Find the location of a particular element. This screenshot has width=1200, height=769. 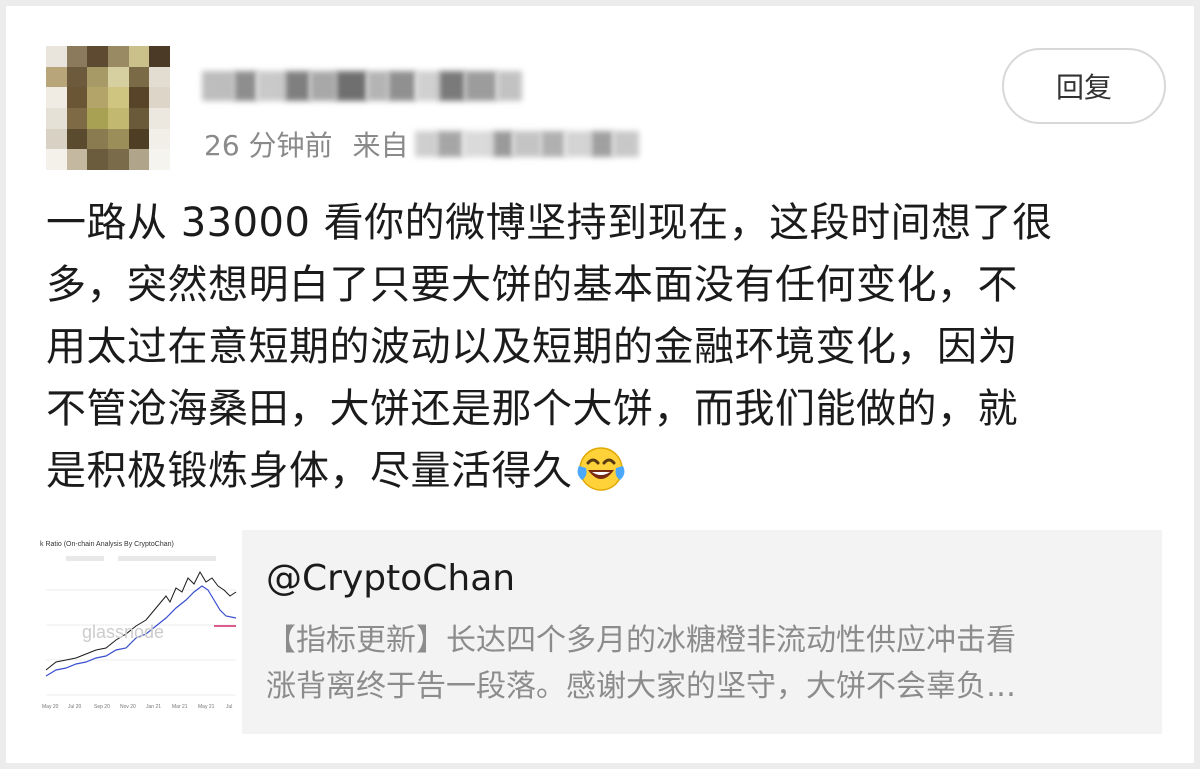

thumbnail-watermark: glassnode is located at coordinates (123, 632).